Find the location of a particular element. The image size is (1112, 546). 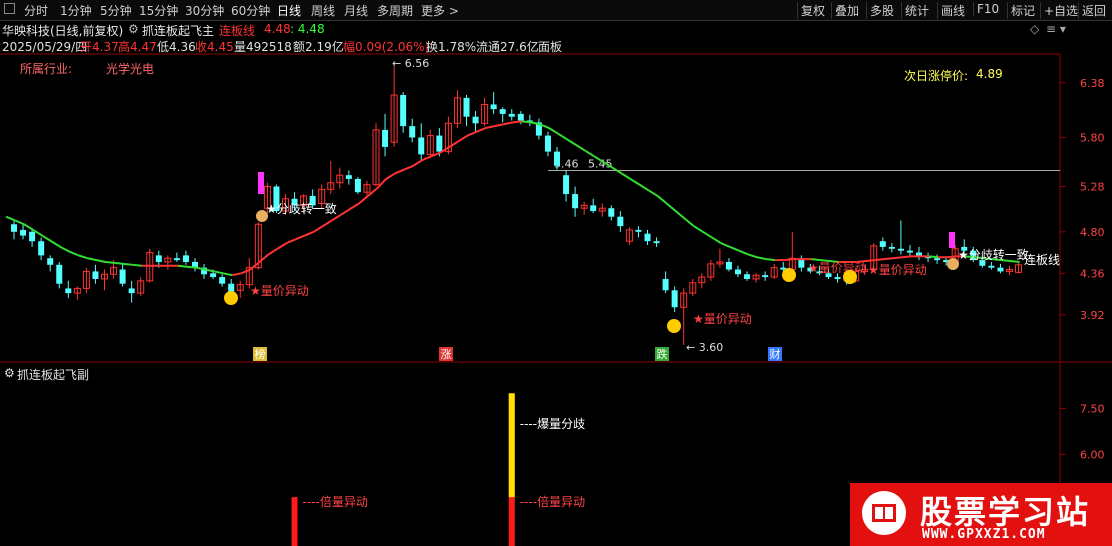

sub-bar-label: ----倍量异动 is located at coordinates (335, 501).